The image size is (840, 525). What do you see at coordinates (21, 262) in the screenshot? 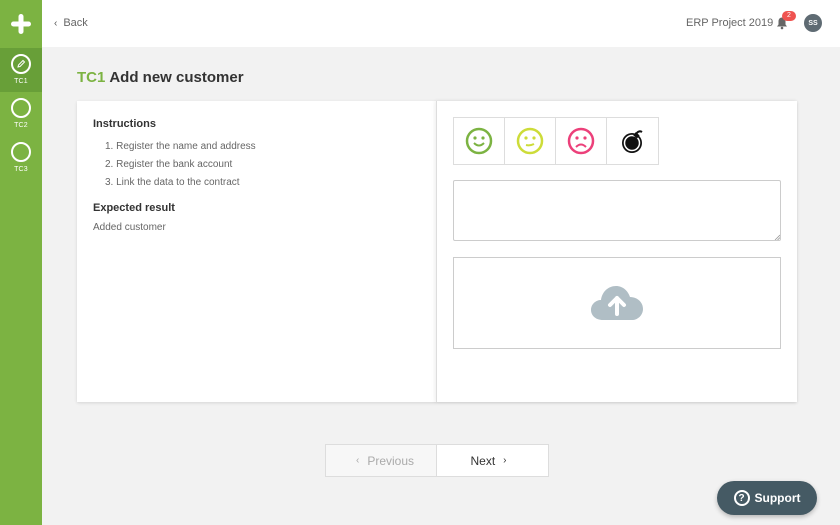
I see `sidebar: TC1 TC2 TC3` at bounding box center [21, 262].